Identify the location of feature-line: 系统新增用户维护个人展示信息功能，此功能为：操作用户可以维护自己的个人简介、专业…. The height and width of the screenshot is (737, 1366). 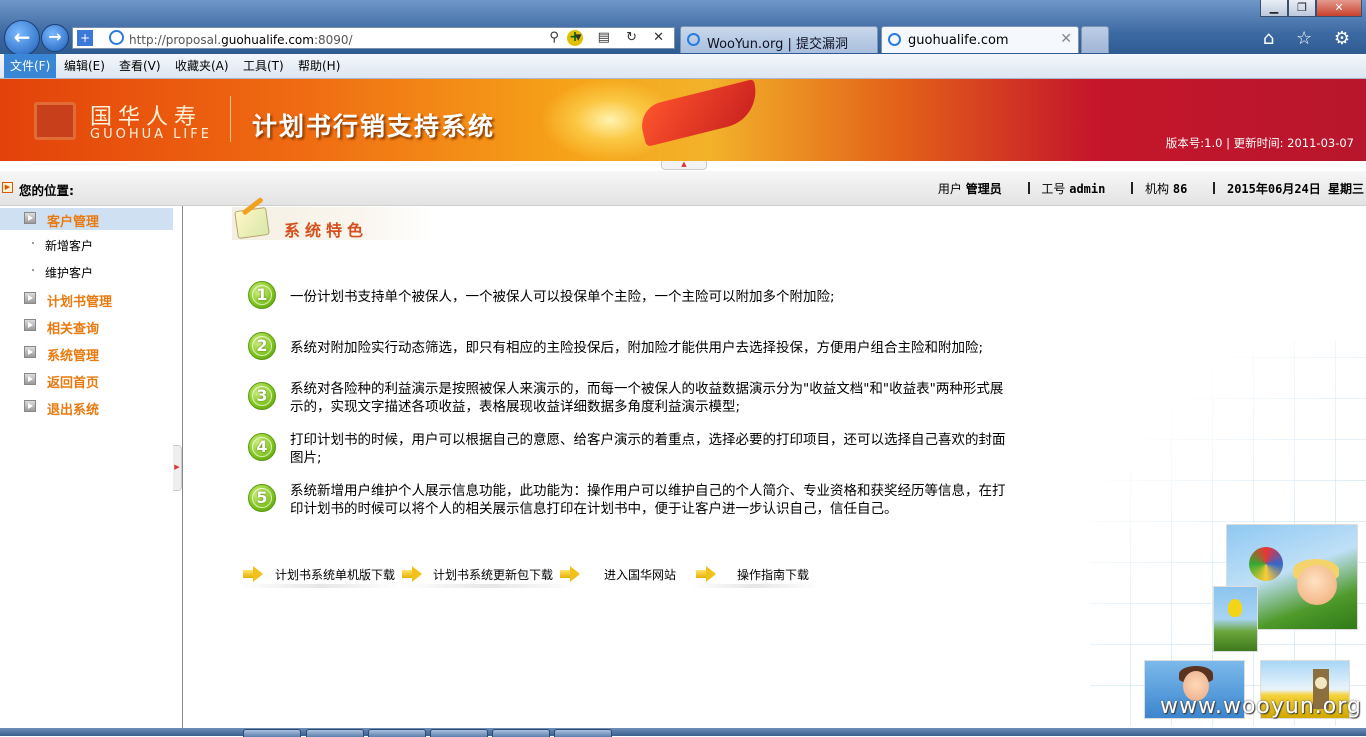
(648, 491).